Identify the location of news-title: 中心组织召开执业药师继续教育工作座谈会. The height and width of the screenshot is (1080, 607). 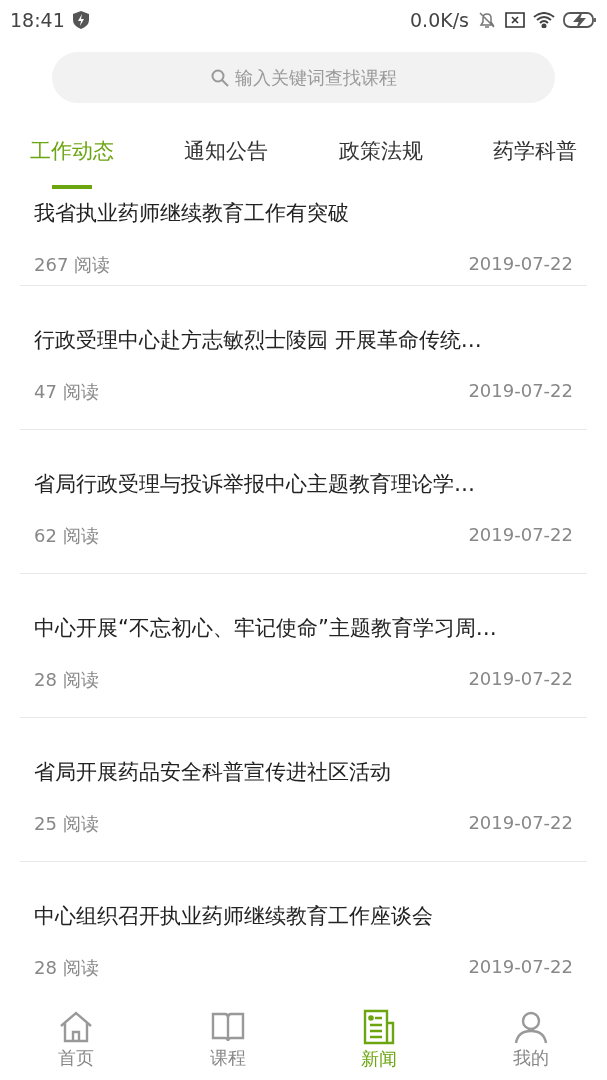
(234, 916).